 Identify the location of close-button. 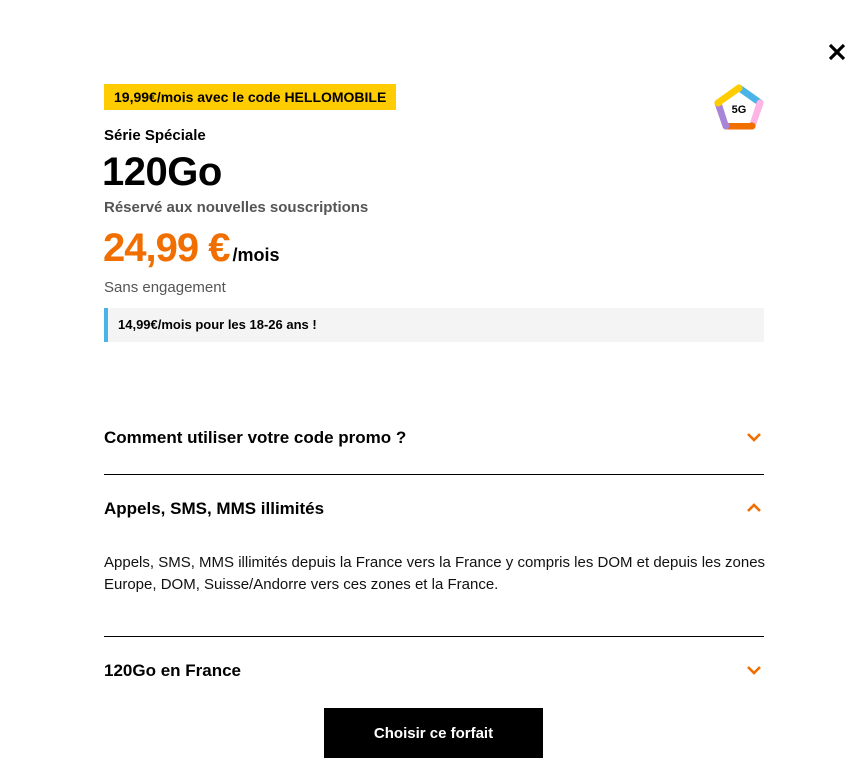
(837, 52).